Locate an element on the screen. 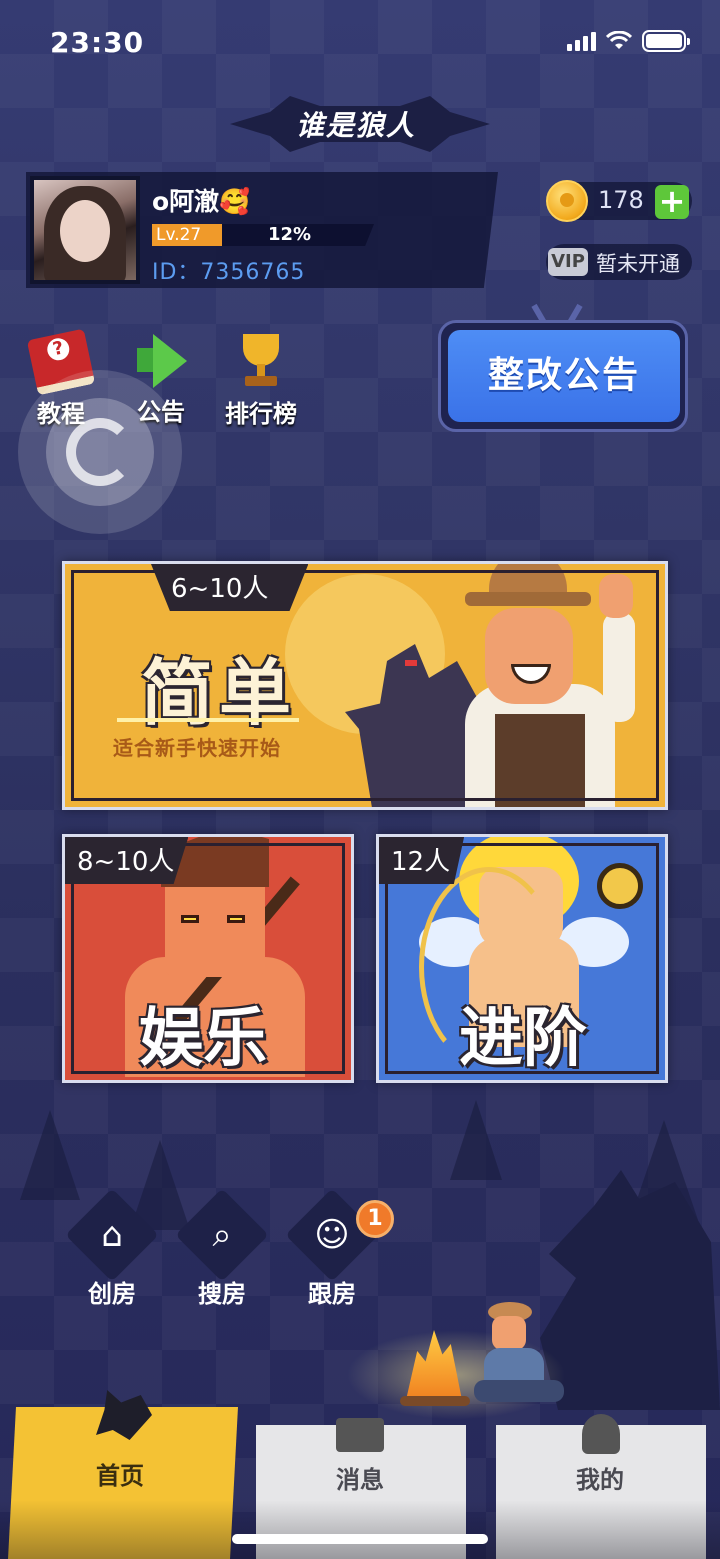 This screenshot has height=1559, width=720. username: o阿澈🥰 is located at coordinates (201, 201).